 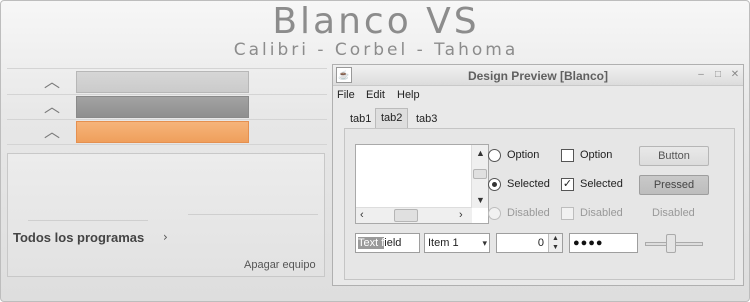 I want to click on spinner-buttons: ▲ ▼, so click(x=555, y=243).